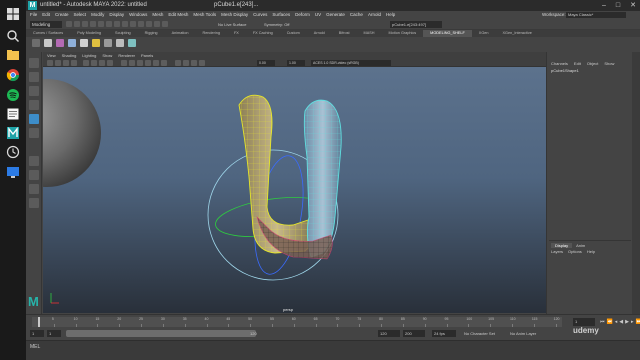 Image resolution: width=640 pixels, height=360 pixels. I want to click on shelf-bevel-icon, so click(108, 43).